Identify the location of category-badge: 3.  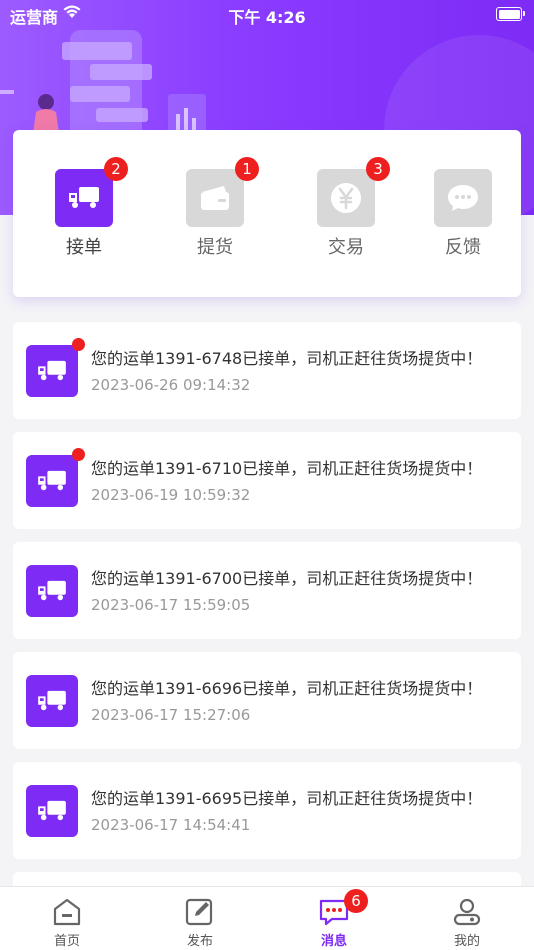
(378, 169).